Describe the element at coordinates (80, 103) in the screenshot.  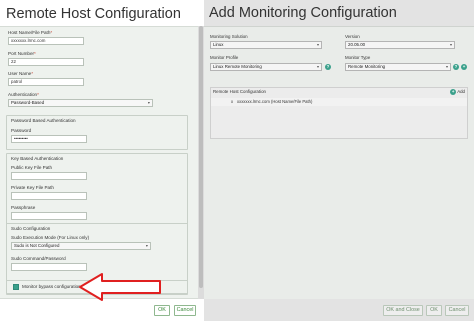
I see `authentication-select: Password-Based ▾` at that location.